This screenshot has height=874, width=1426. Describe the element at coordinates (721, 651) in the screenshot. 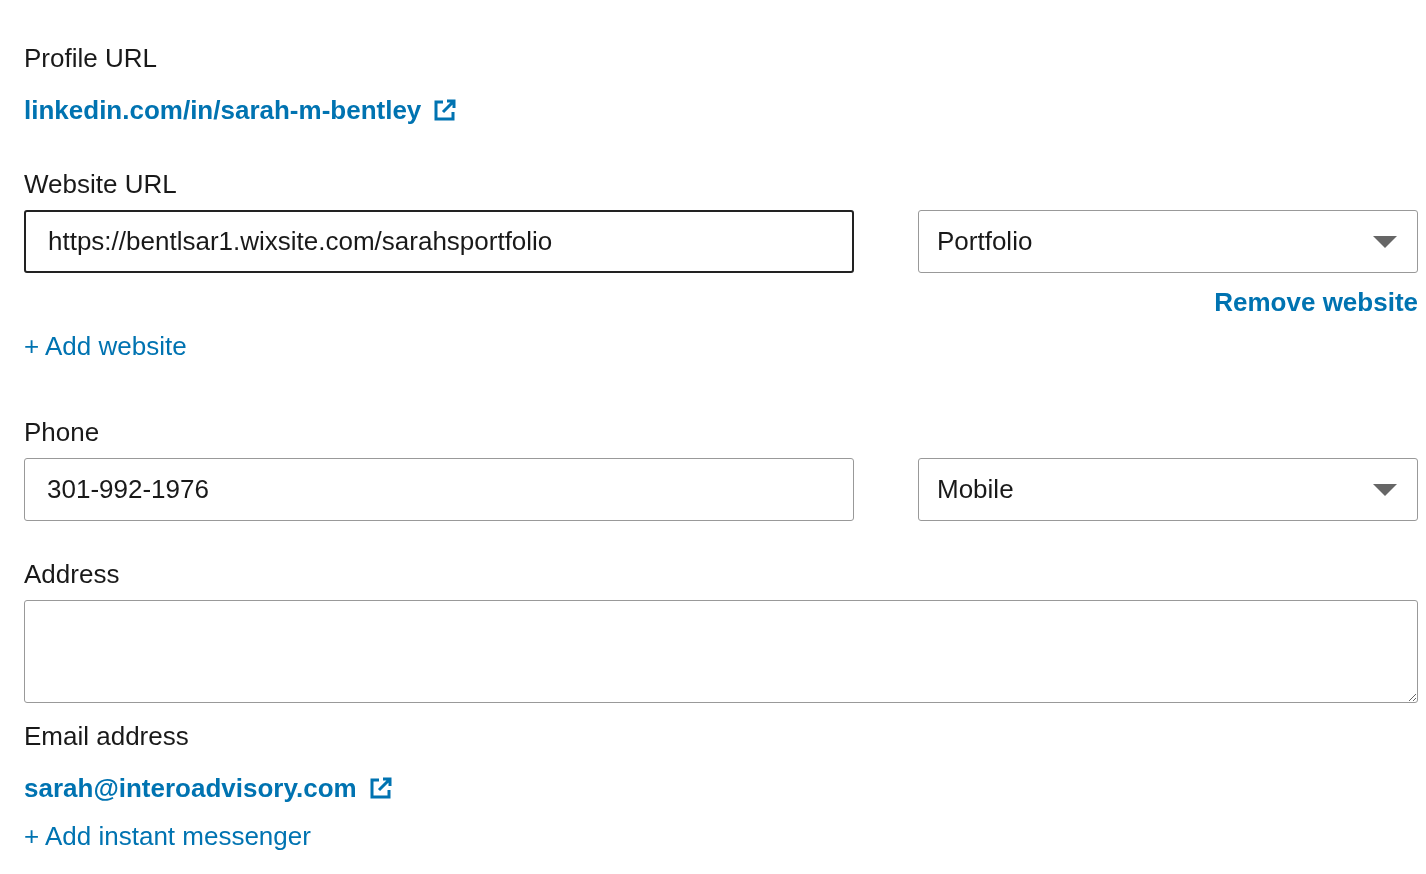

I see `address-input-field` at that location.